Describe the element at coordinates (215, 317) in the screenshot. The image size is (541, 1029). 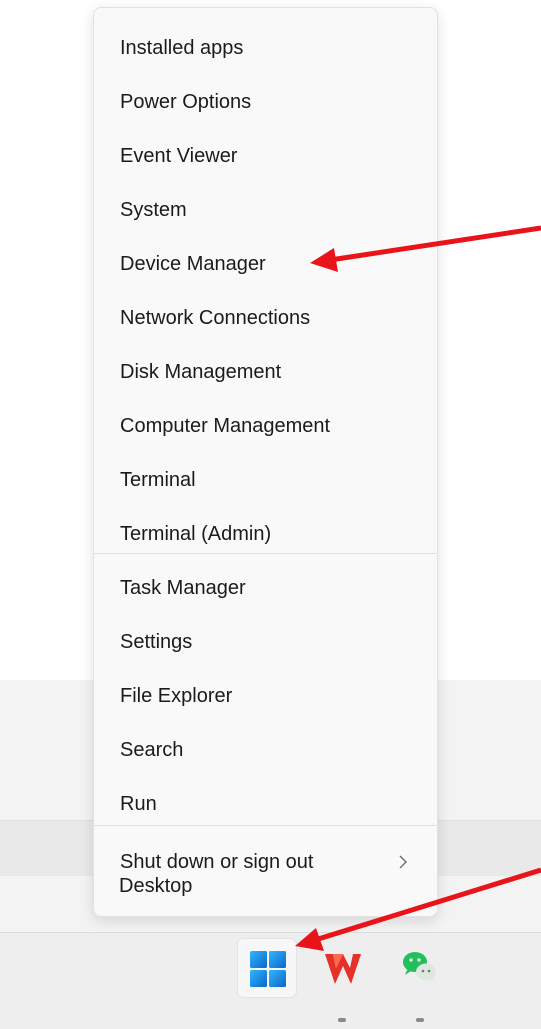
I see `menu-item-label: Network Connections` at that location.